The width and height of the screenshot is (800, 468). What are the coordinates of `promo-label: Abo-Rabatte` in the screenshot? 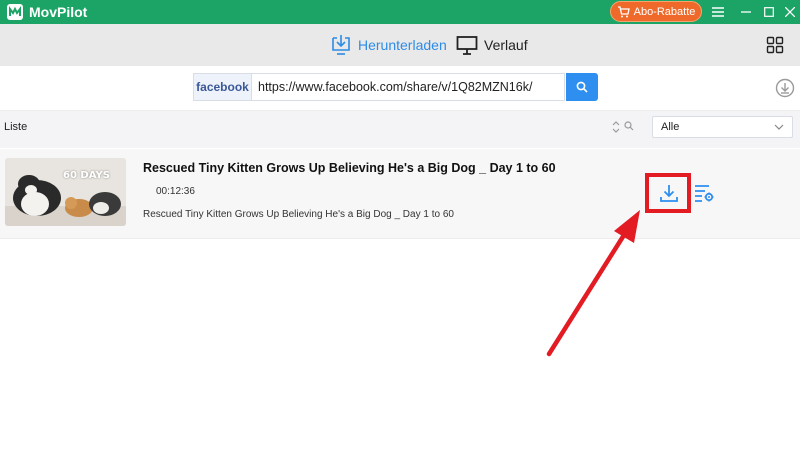 It's located at (664, 11).